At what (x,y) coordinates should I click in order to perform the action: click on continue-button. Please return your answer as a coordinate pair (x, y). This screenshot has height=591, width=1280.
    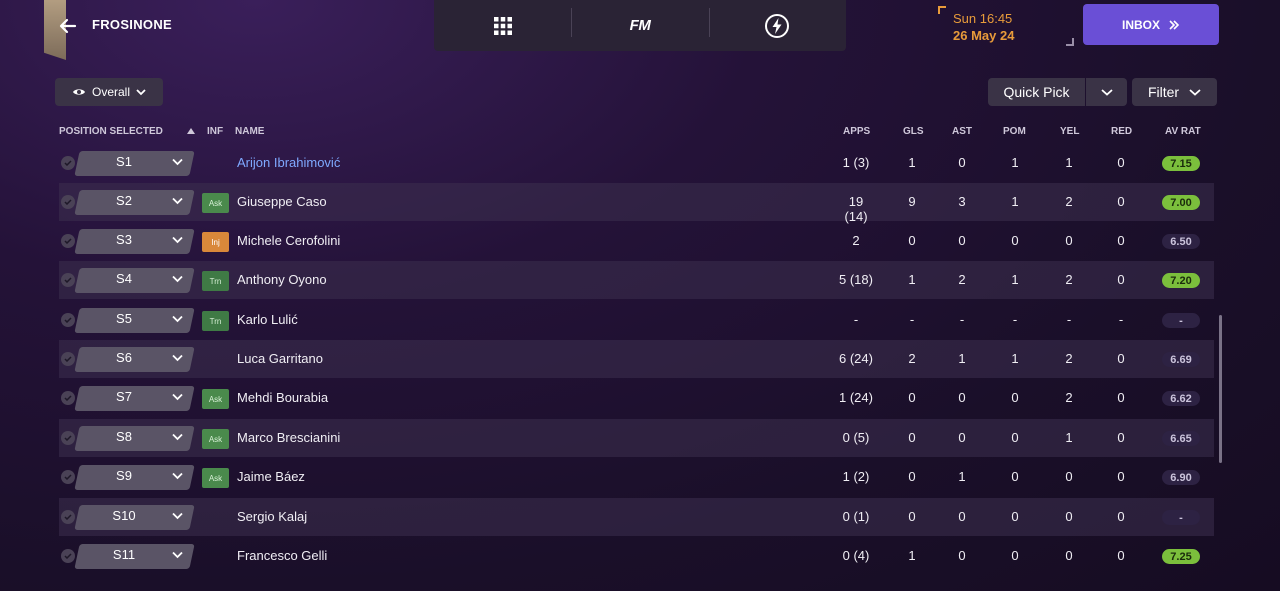
    Looking at the image, I should click on (777, 25).